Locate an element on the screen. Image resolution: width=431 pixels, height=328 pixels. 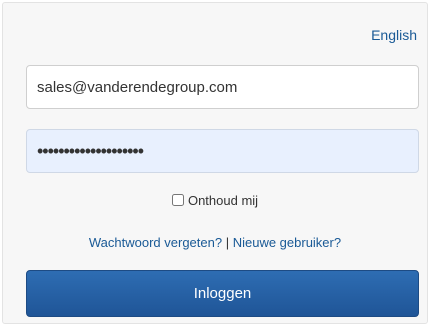
password-field is located at coordinates (222, 151).